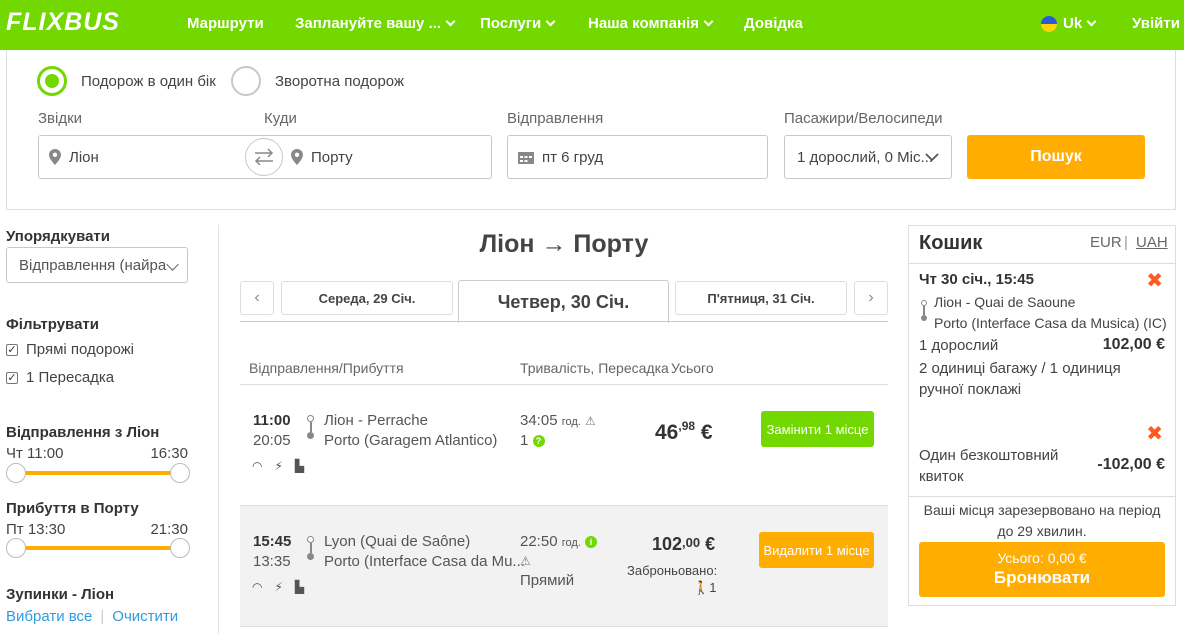  What do you see at coordinates (410, 440) in the screenshot?
I see `arrival-station: Porto (Garagem Atlantico)` at bounding box center [410, 440].